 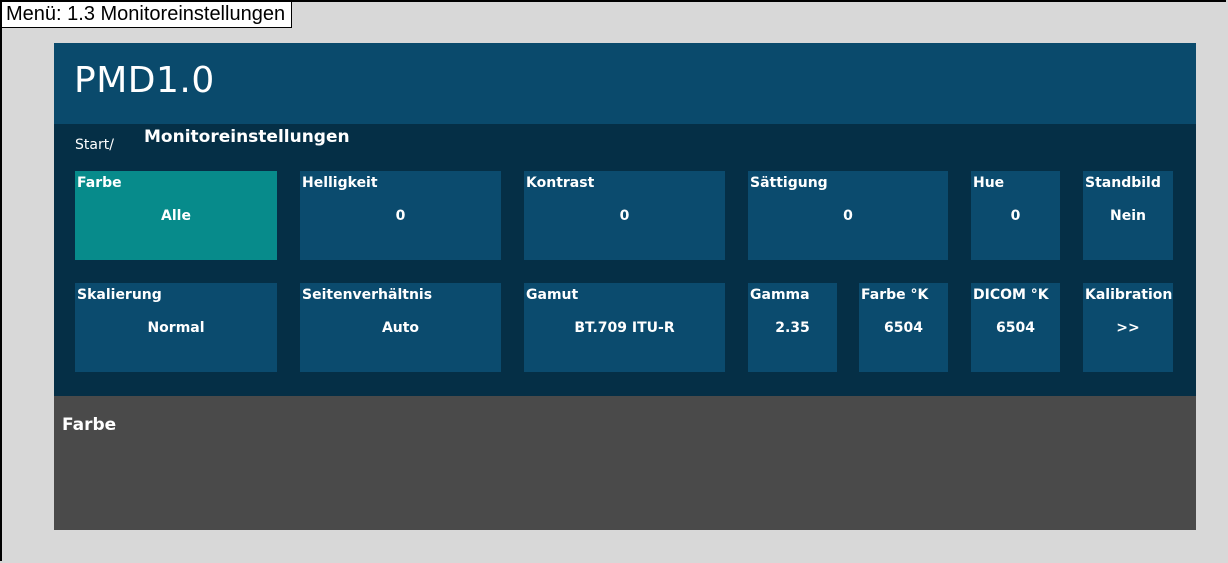 I want to click on tile-standbild: Standbild Nein, so click(x=1128, y=215).